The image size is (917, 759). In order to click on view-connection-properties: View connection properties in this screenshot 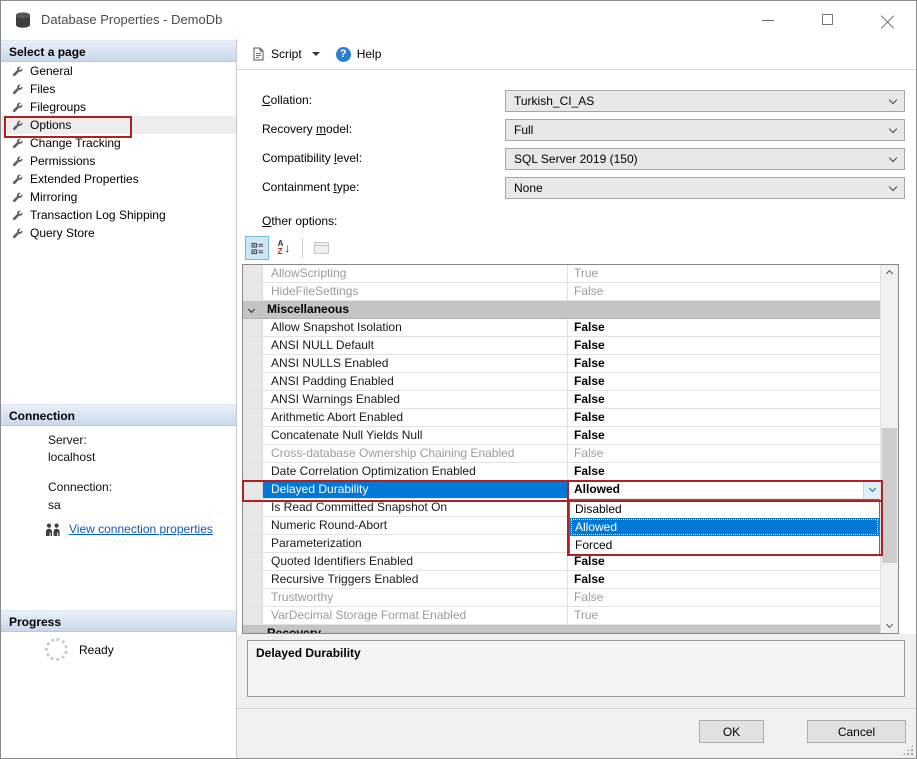, I will do `click(129, 529)`.